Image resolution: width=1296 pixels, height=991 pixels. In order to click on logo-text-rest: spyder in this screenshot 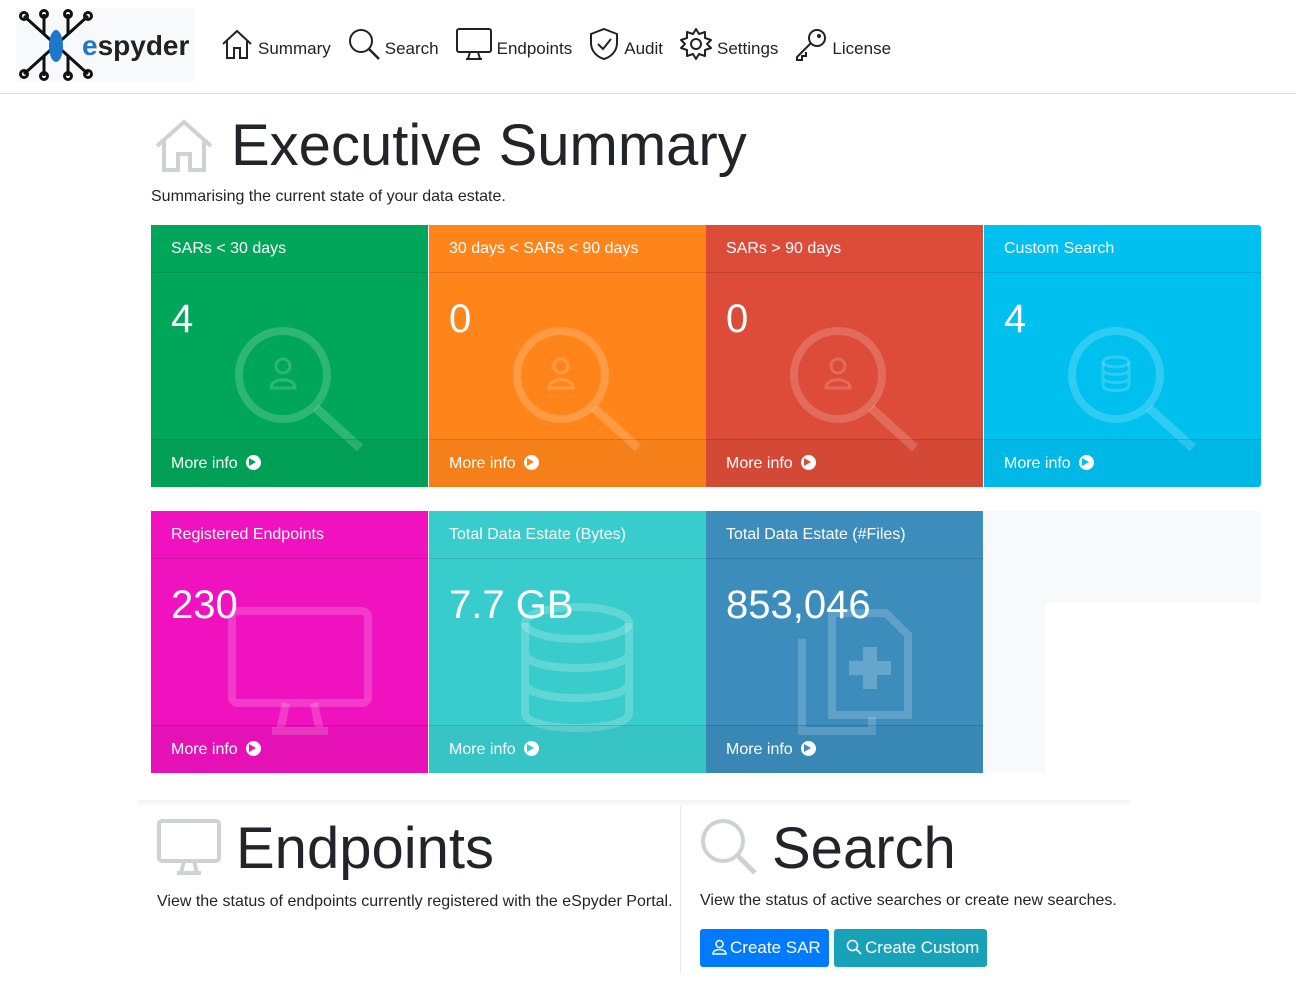, I will do `click(143, 45)`.